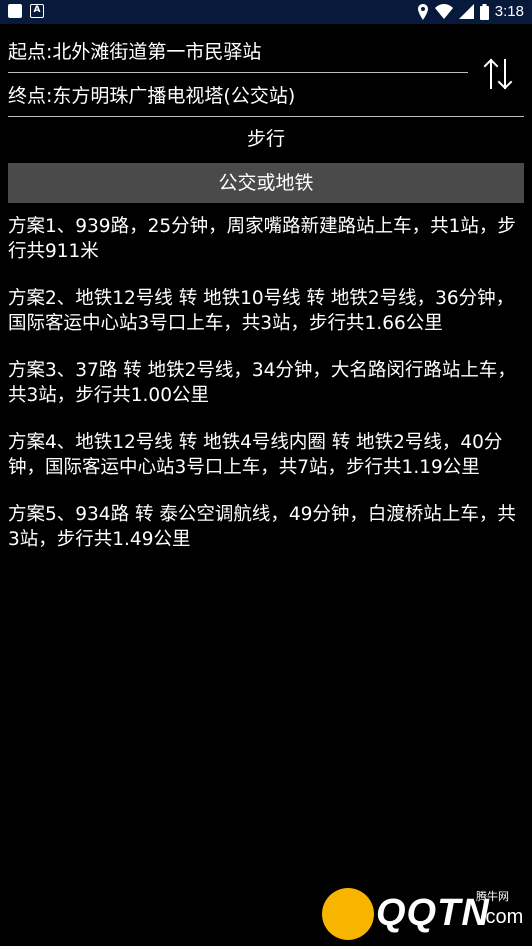  Describe the element at coordinates (502, 917) in the screenshot. I see `watermark-suffix: .com` at that location.